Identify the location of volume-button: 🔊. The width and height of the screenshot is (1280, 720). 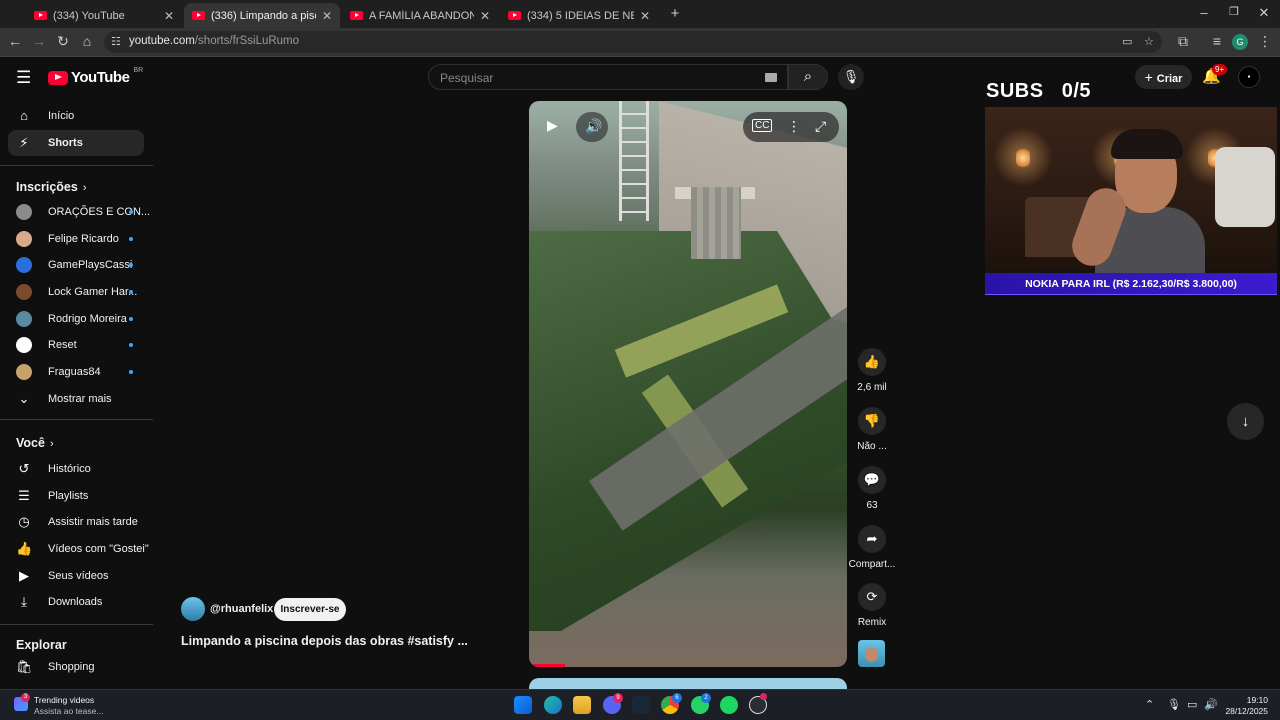
(592, 127).